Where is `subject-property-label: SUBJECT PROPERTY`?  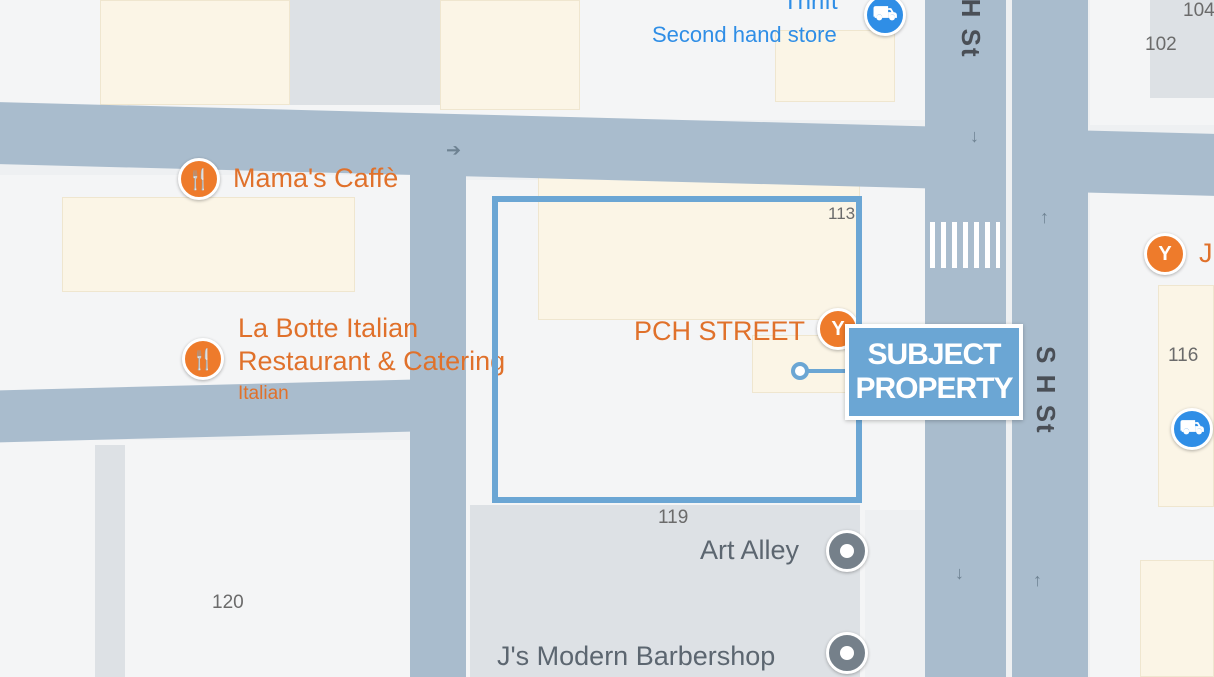 subject-property-label: SUBJECT PROPERTY is located at coordinates (934, 372).